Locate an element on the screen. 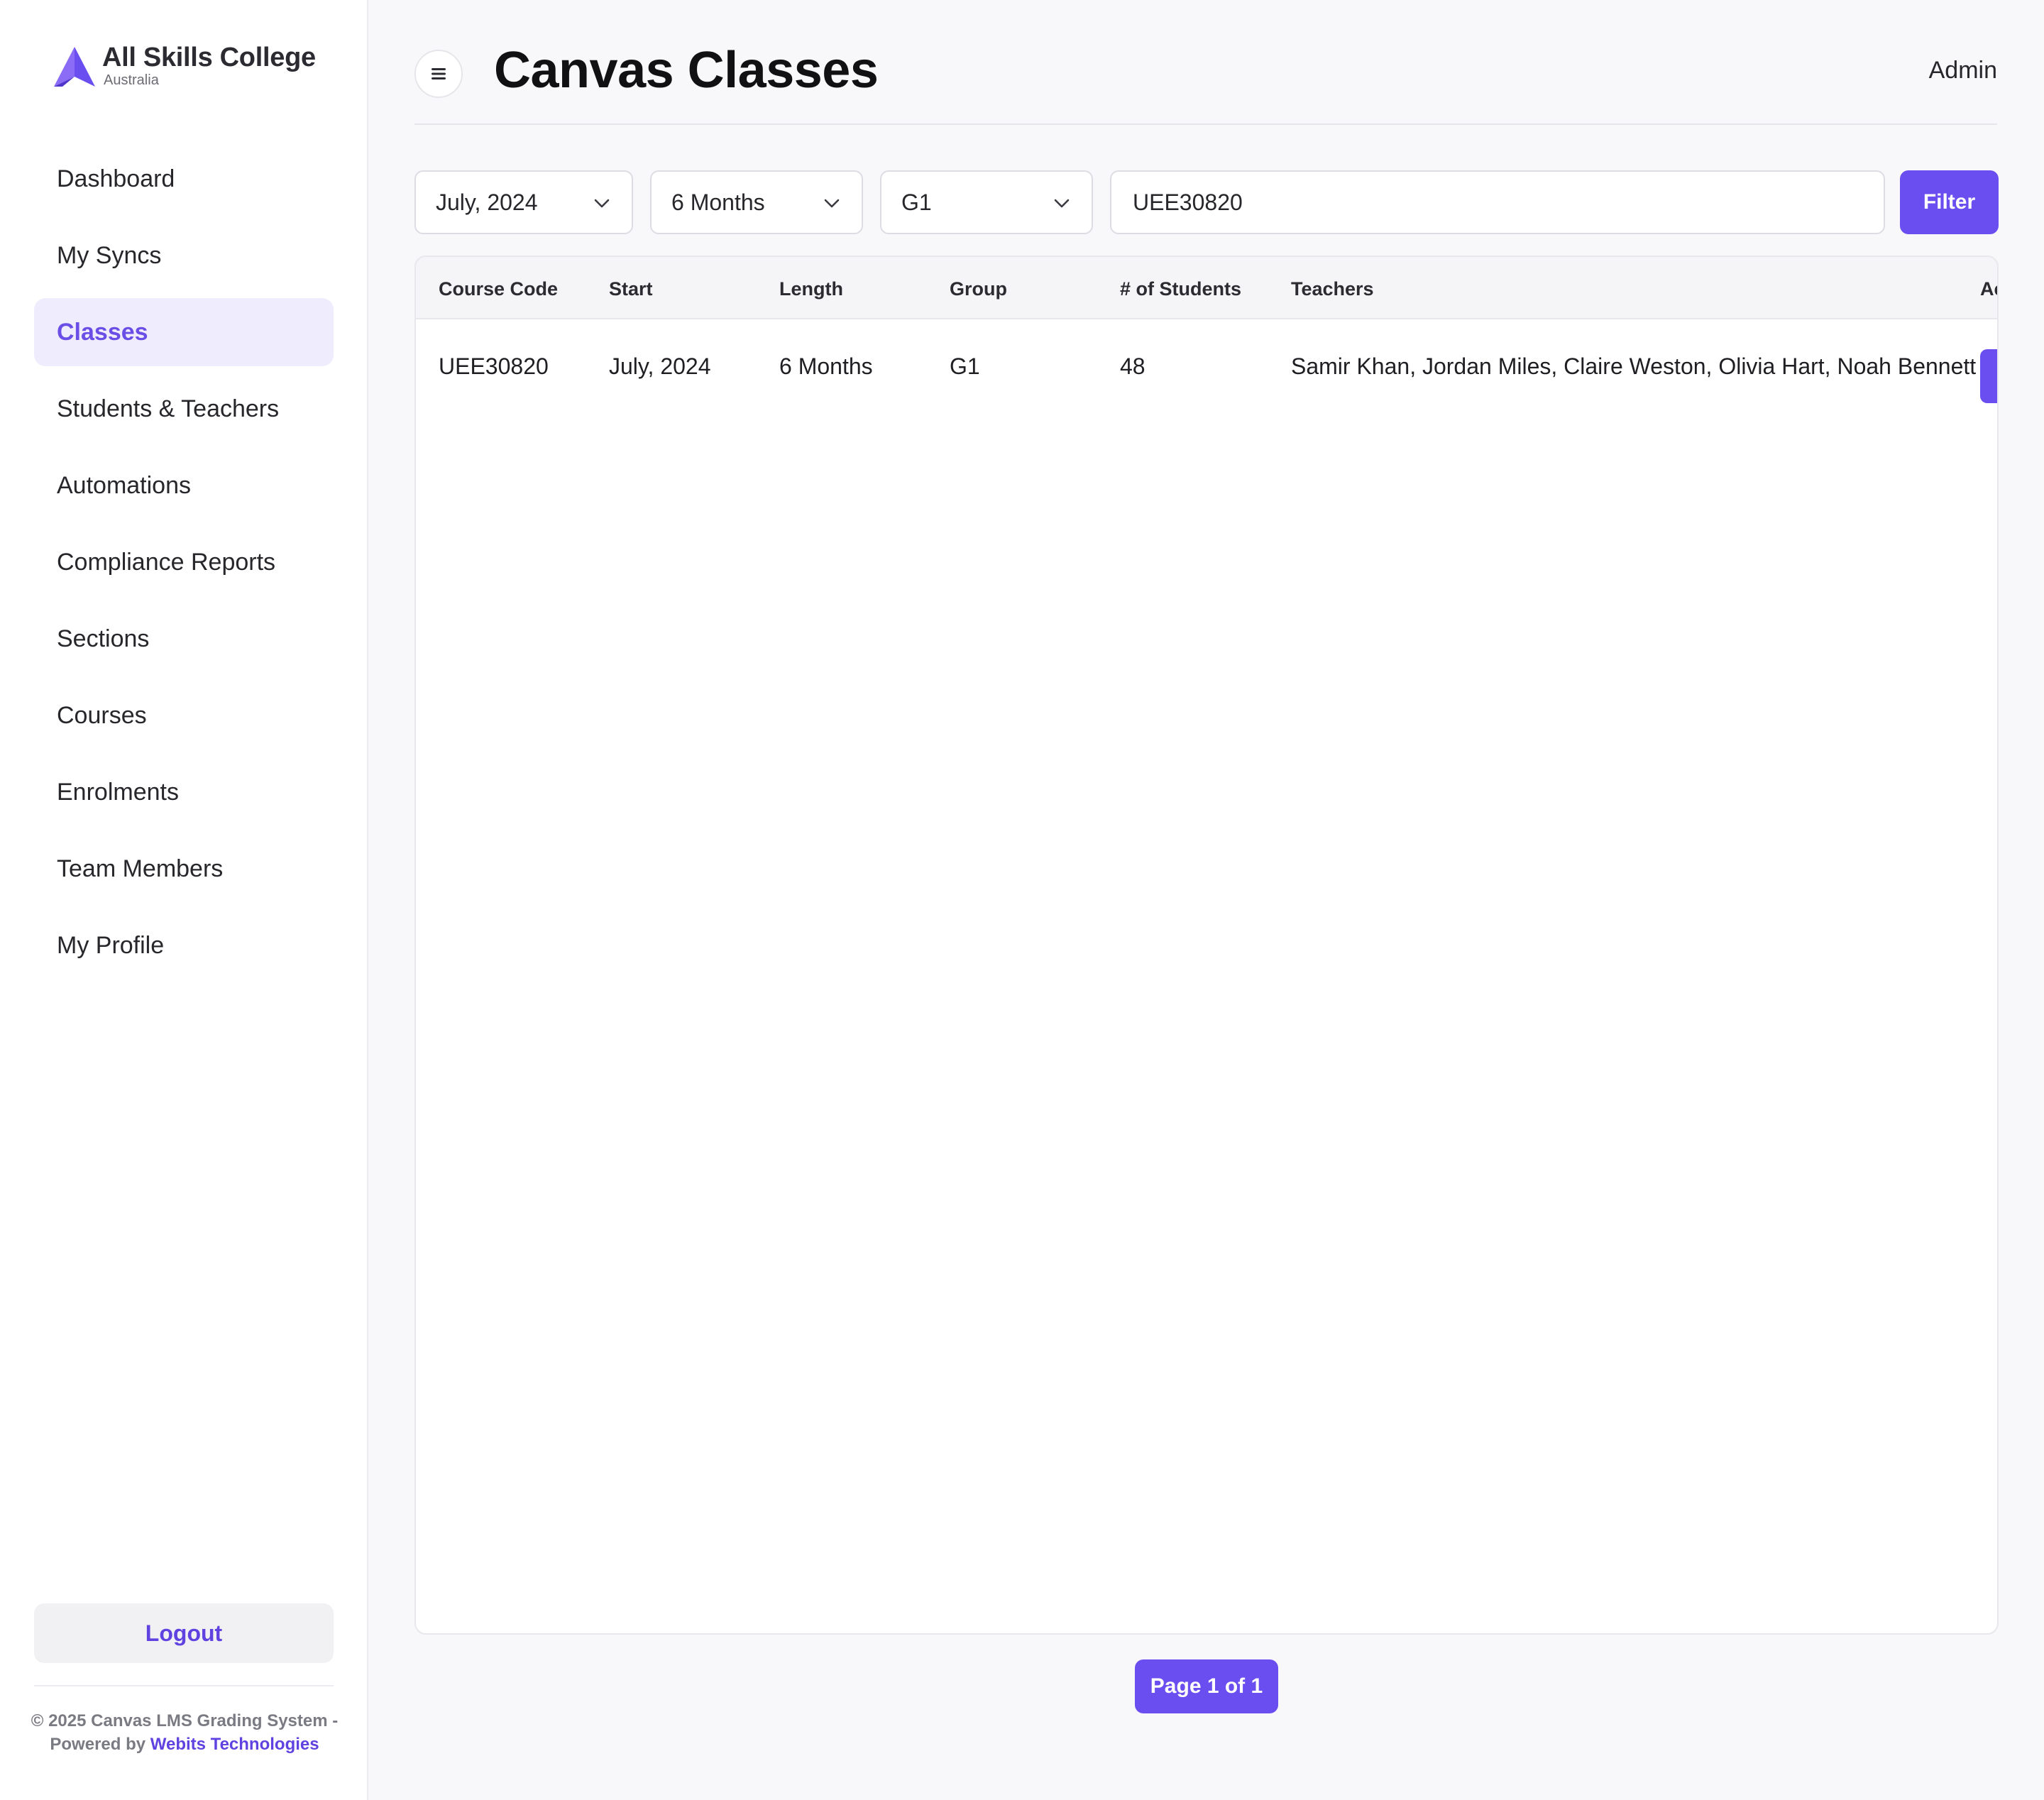 This screenshot has height=1800, width=2044. sidebar-item-enrolments: Enrolments is located at coordinates (184, 792).